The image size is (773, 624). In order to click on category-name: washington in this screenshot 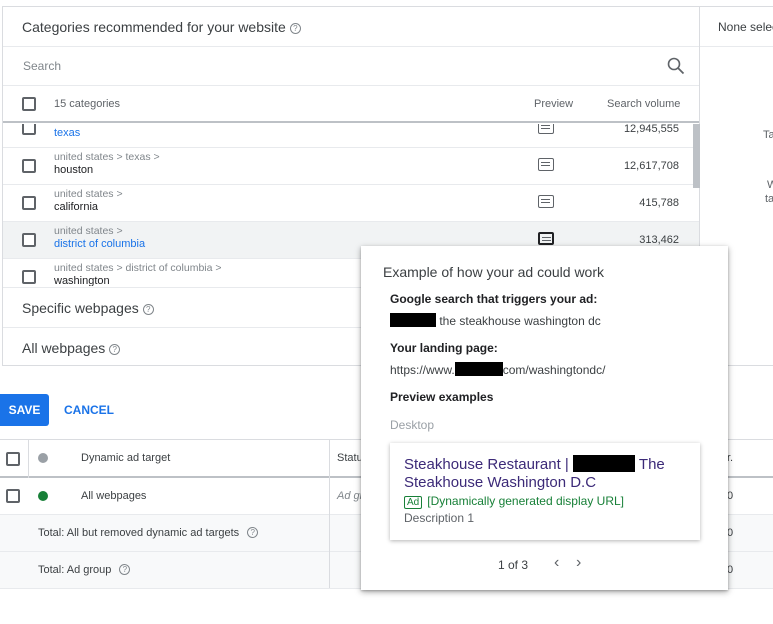, I will do `click(82, 280)`.